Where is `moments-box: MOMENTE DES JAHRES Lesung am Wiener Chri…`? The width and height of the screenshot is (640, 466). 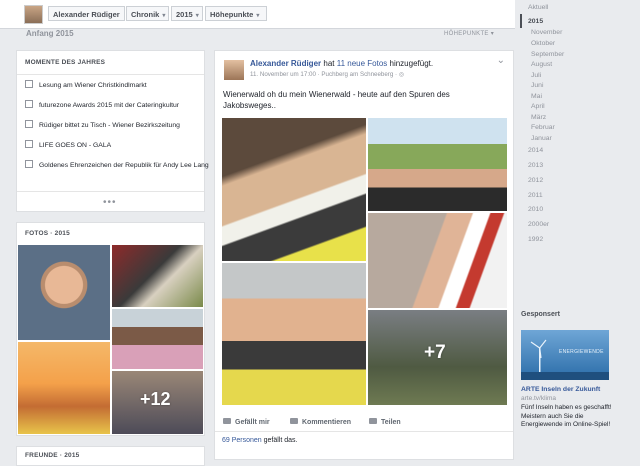
moments-box: MOMENTE DES JAHRES Lesung am Wiener Chri… is located at coordinates (112, 131).